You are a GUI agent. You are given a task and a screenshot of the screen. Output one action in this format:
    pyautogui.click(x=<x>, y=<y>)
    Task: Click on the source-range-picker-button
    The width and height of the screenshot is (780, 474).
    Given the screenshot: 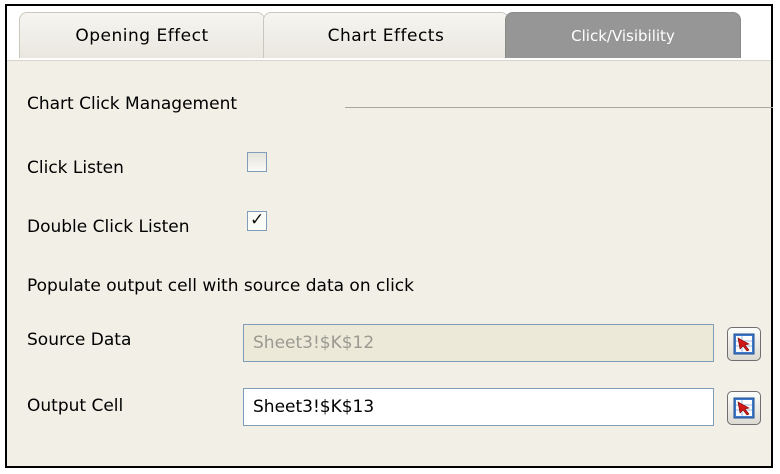 What is the action you would take?
    pyautogui.click(x=744, y=344)
    